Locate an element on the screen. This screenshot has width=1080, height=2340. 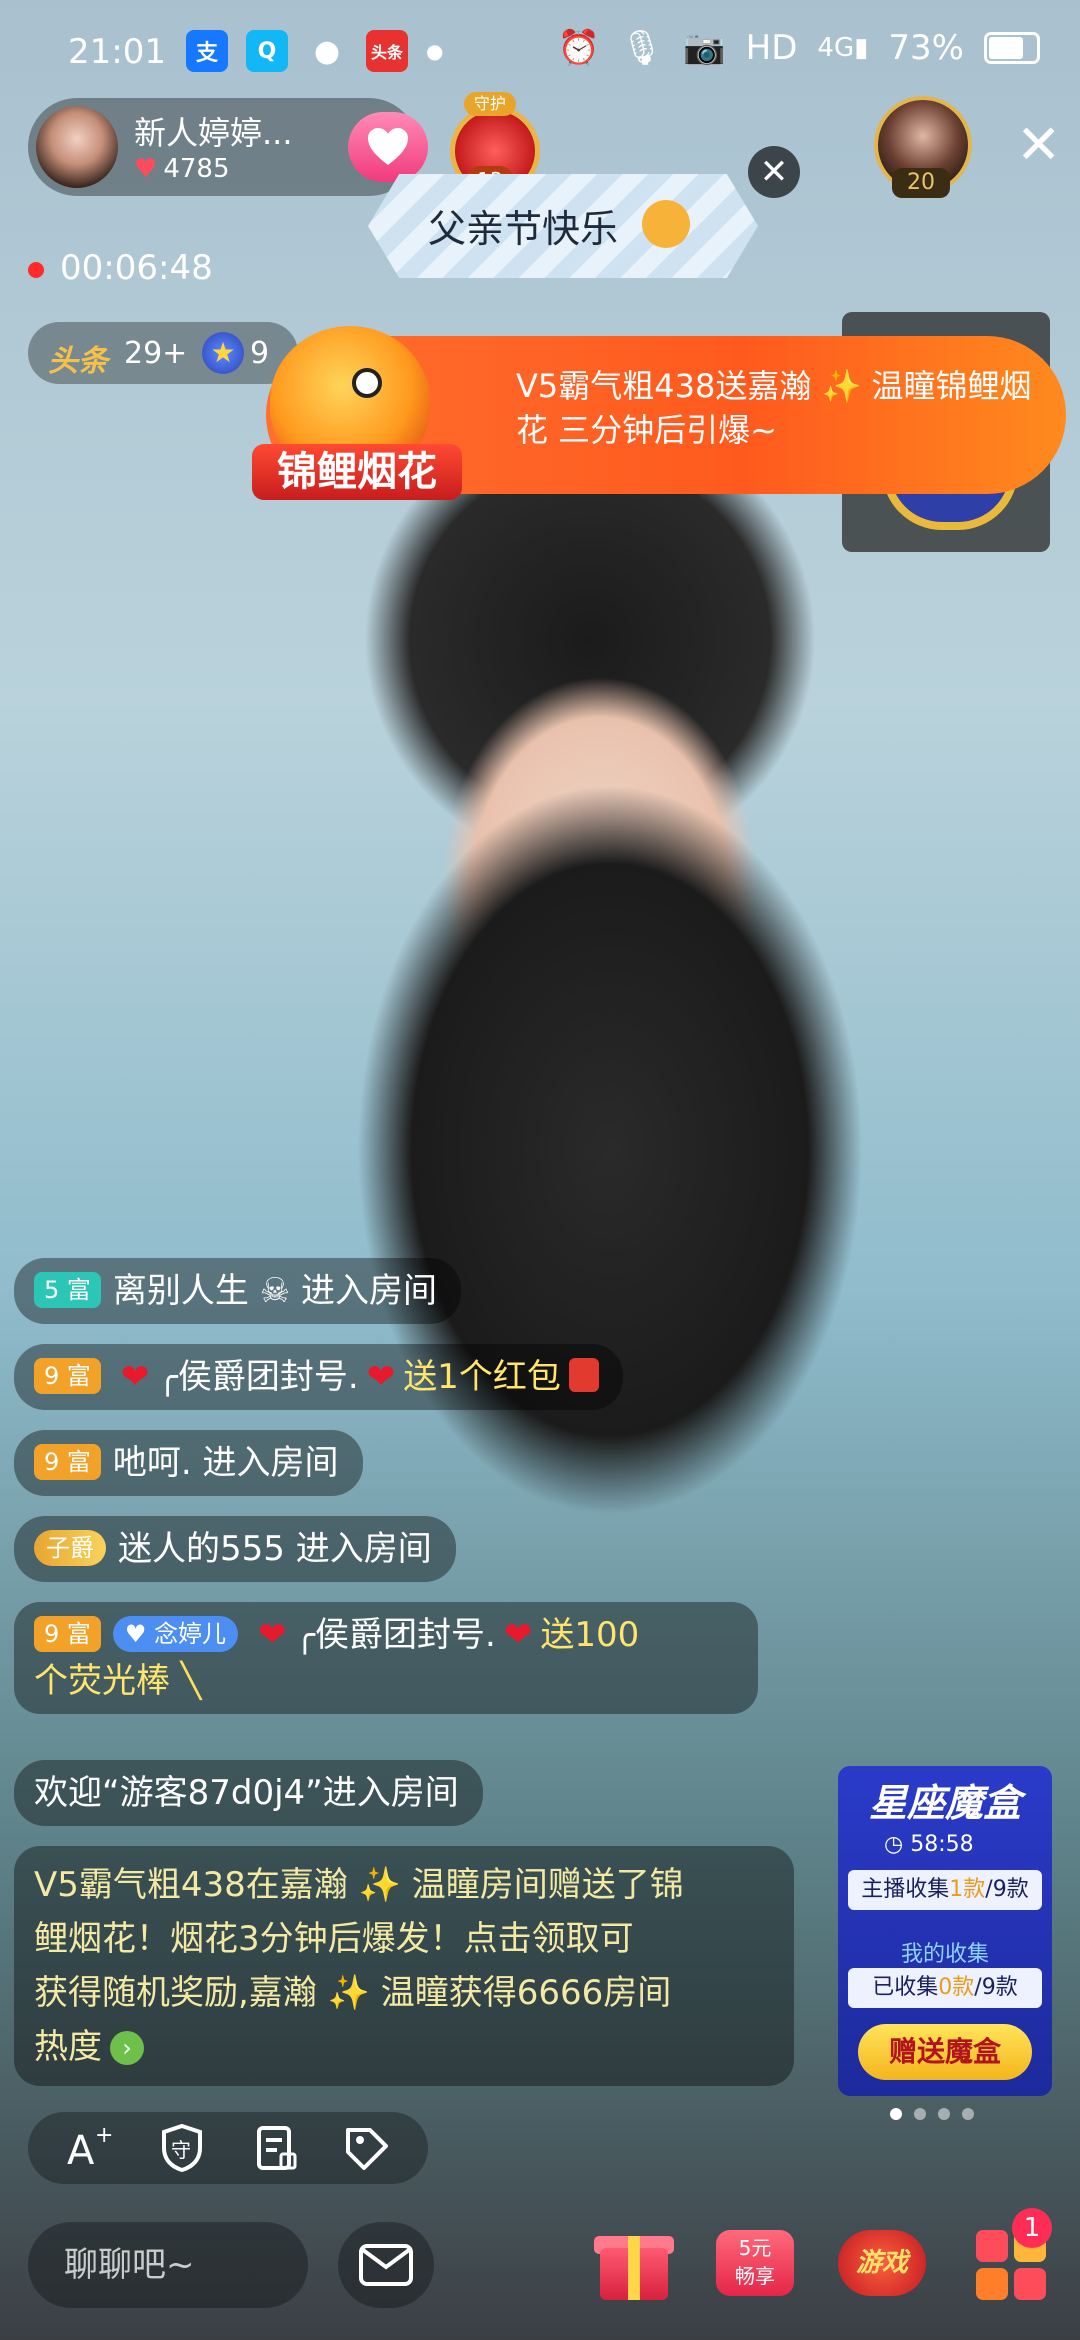
send-magic-box-button: 赠送魔盒 is located at coordinates (945, 2052).